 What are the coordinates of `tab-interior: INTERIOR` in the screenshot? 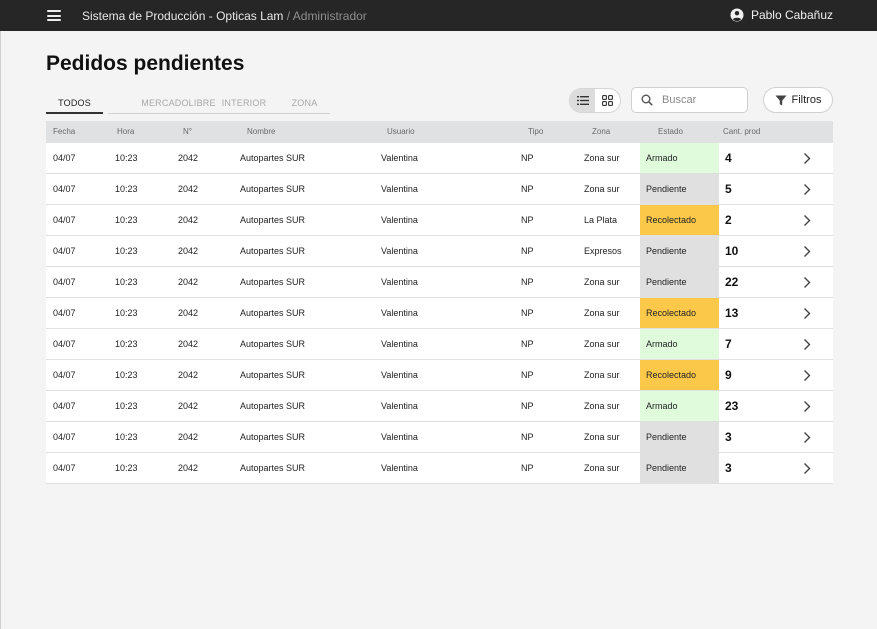 It's located at (244, 105).